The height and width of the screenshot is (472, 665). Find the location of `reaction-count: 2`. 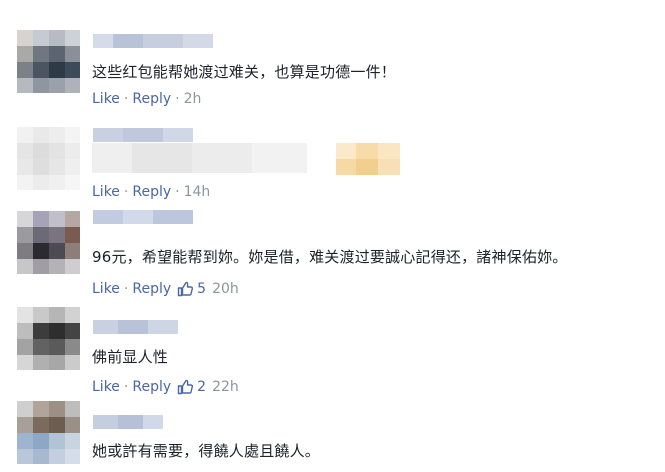

reaction-count: 2 is located at coordinates (201, 387).